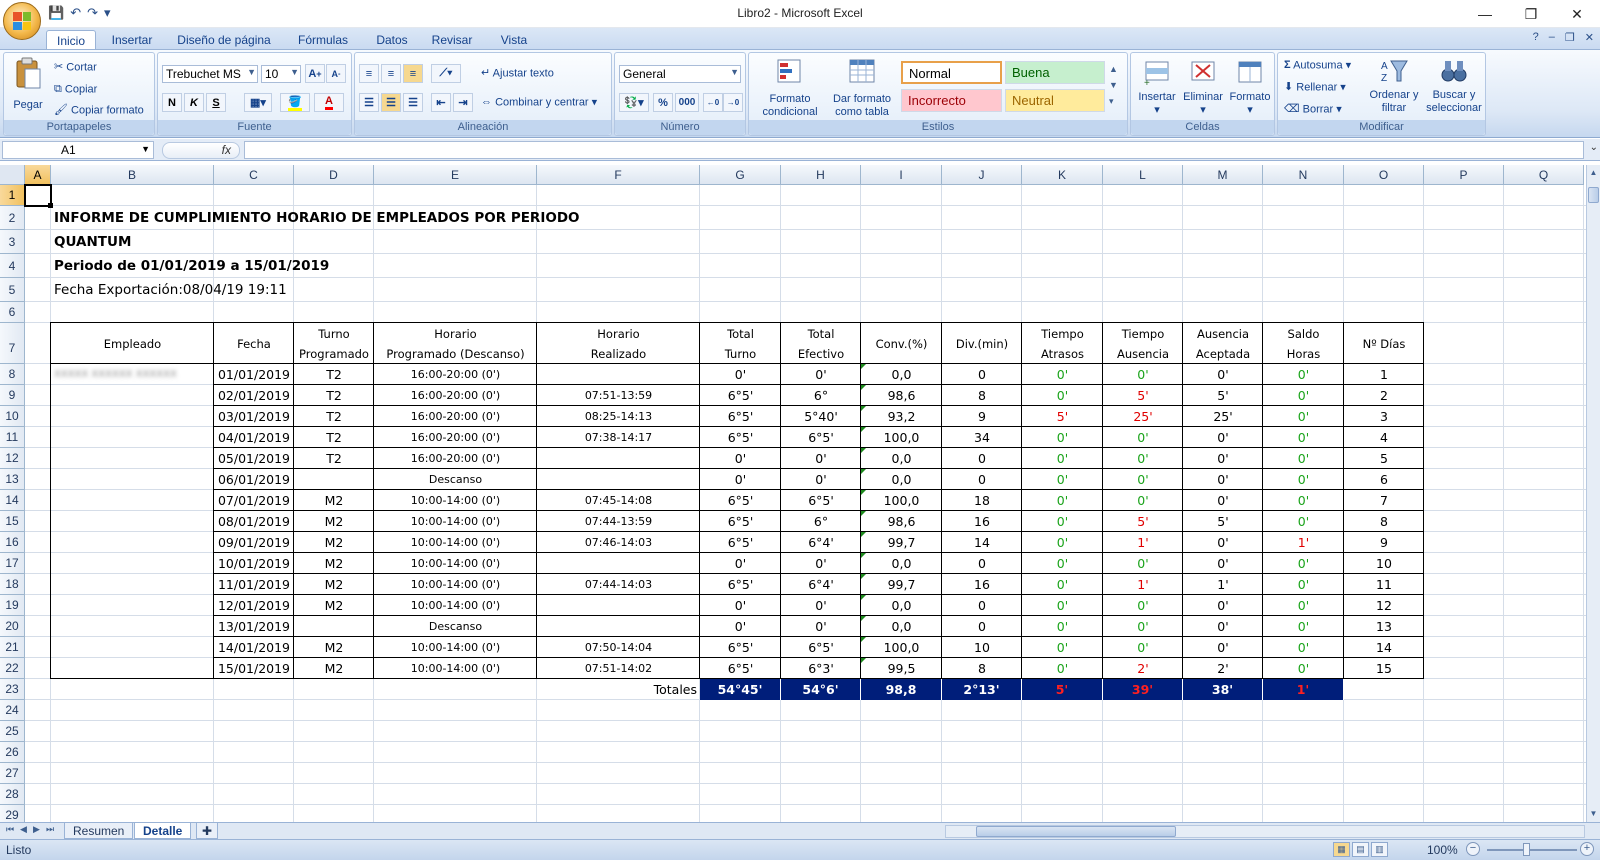 The width and height of the screenshot is (1600, 860). What do you see at coordinates (38, 175) in the screenshot?
I see `column-header-a: A` at bounding box center [38, 175].